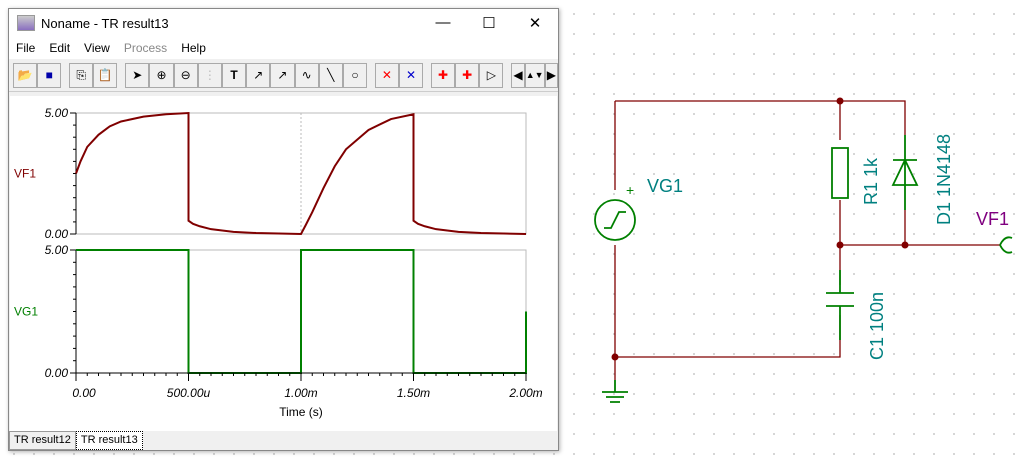 The image size is (1027, 460). Describe the element at coordinates (615, 391) in the screenshot. I see `ground-symbol` at that location.